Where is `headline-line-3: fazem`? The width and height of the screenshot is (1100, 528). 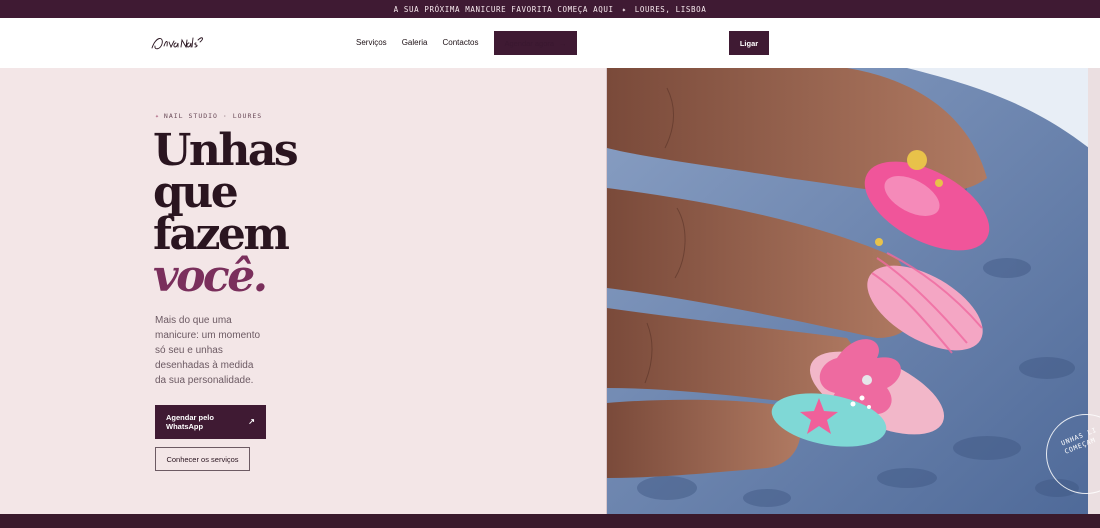 headline-line-3: fazem is located at coordinates (221, 234).